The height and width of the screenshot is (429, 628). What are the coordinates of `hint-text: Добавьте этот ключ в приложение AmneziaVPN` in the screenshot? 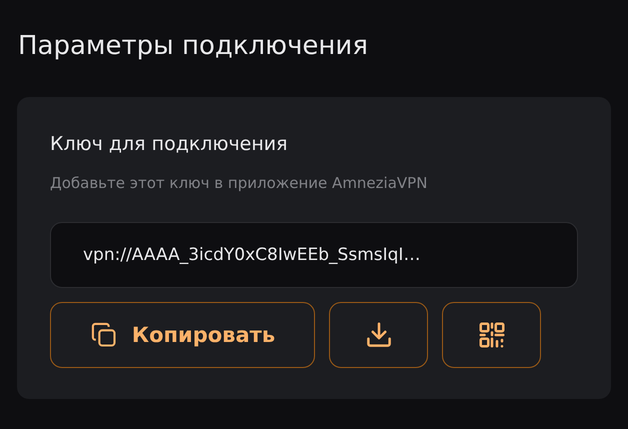 It's located at (239, 183).